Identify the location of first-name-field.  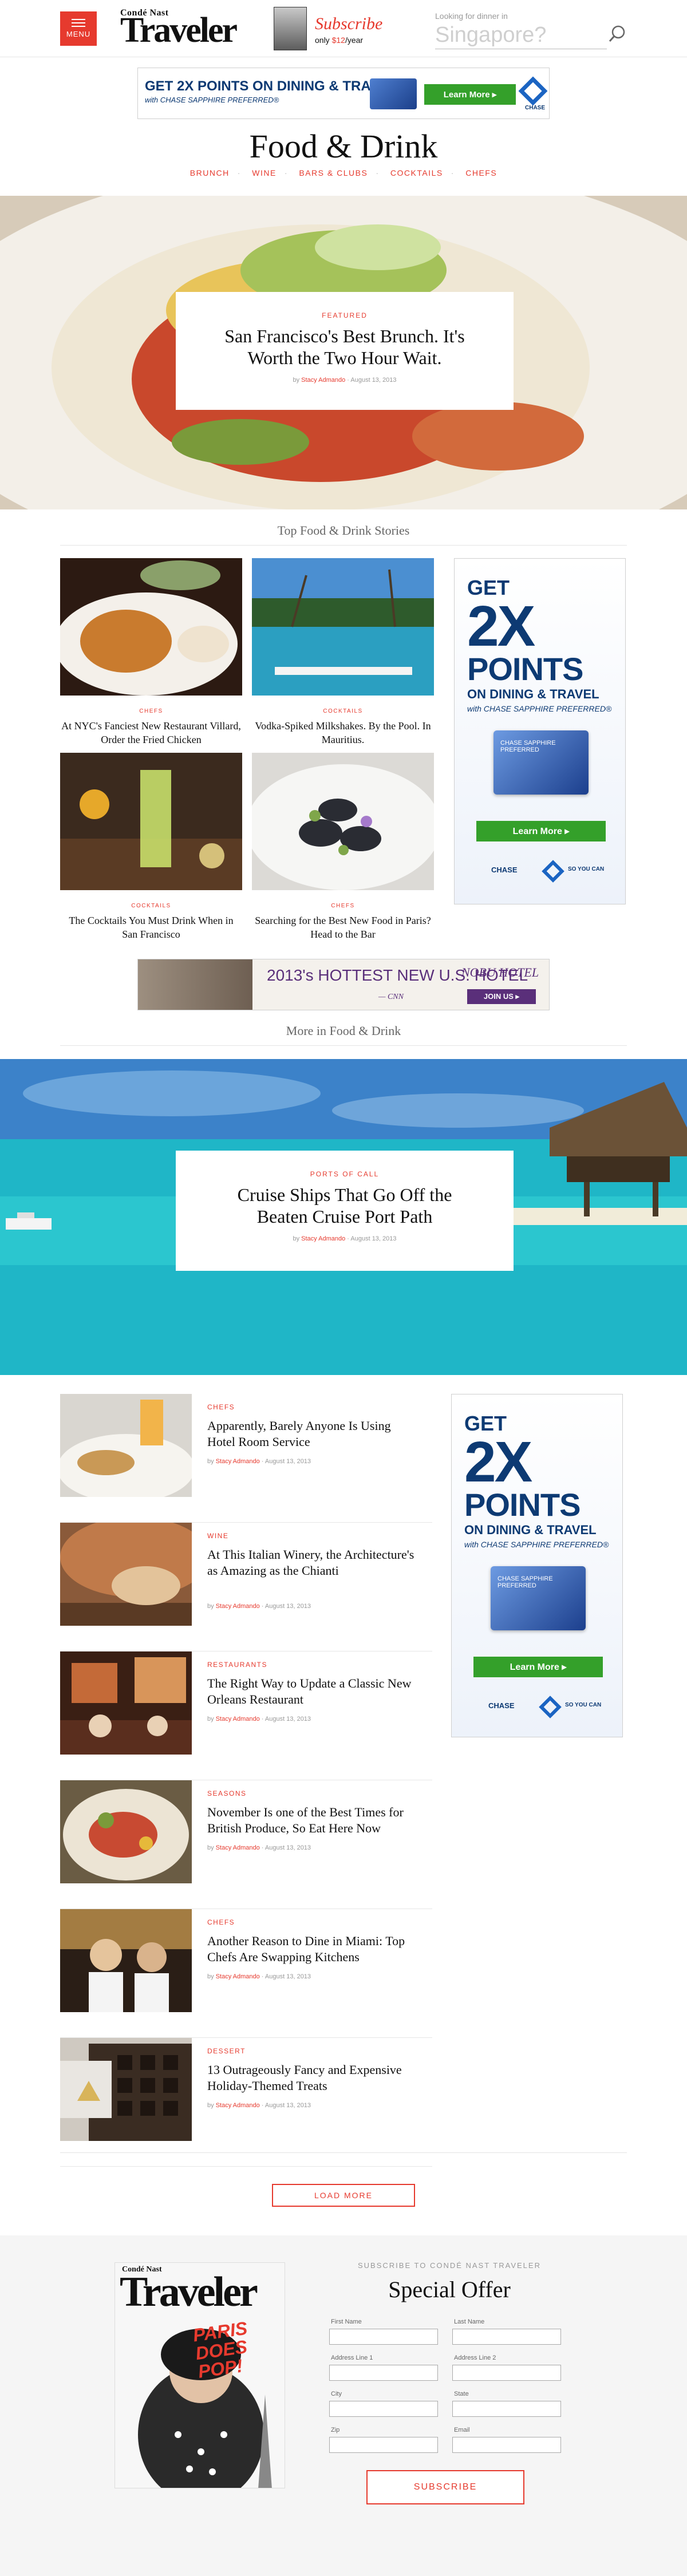
(383, 2337).